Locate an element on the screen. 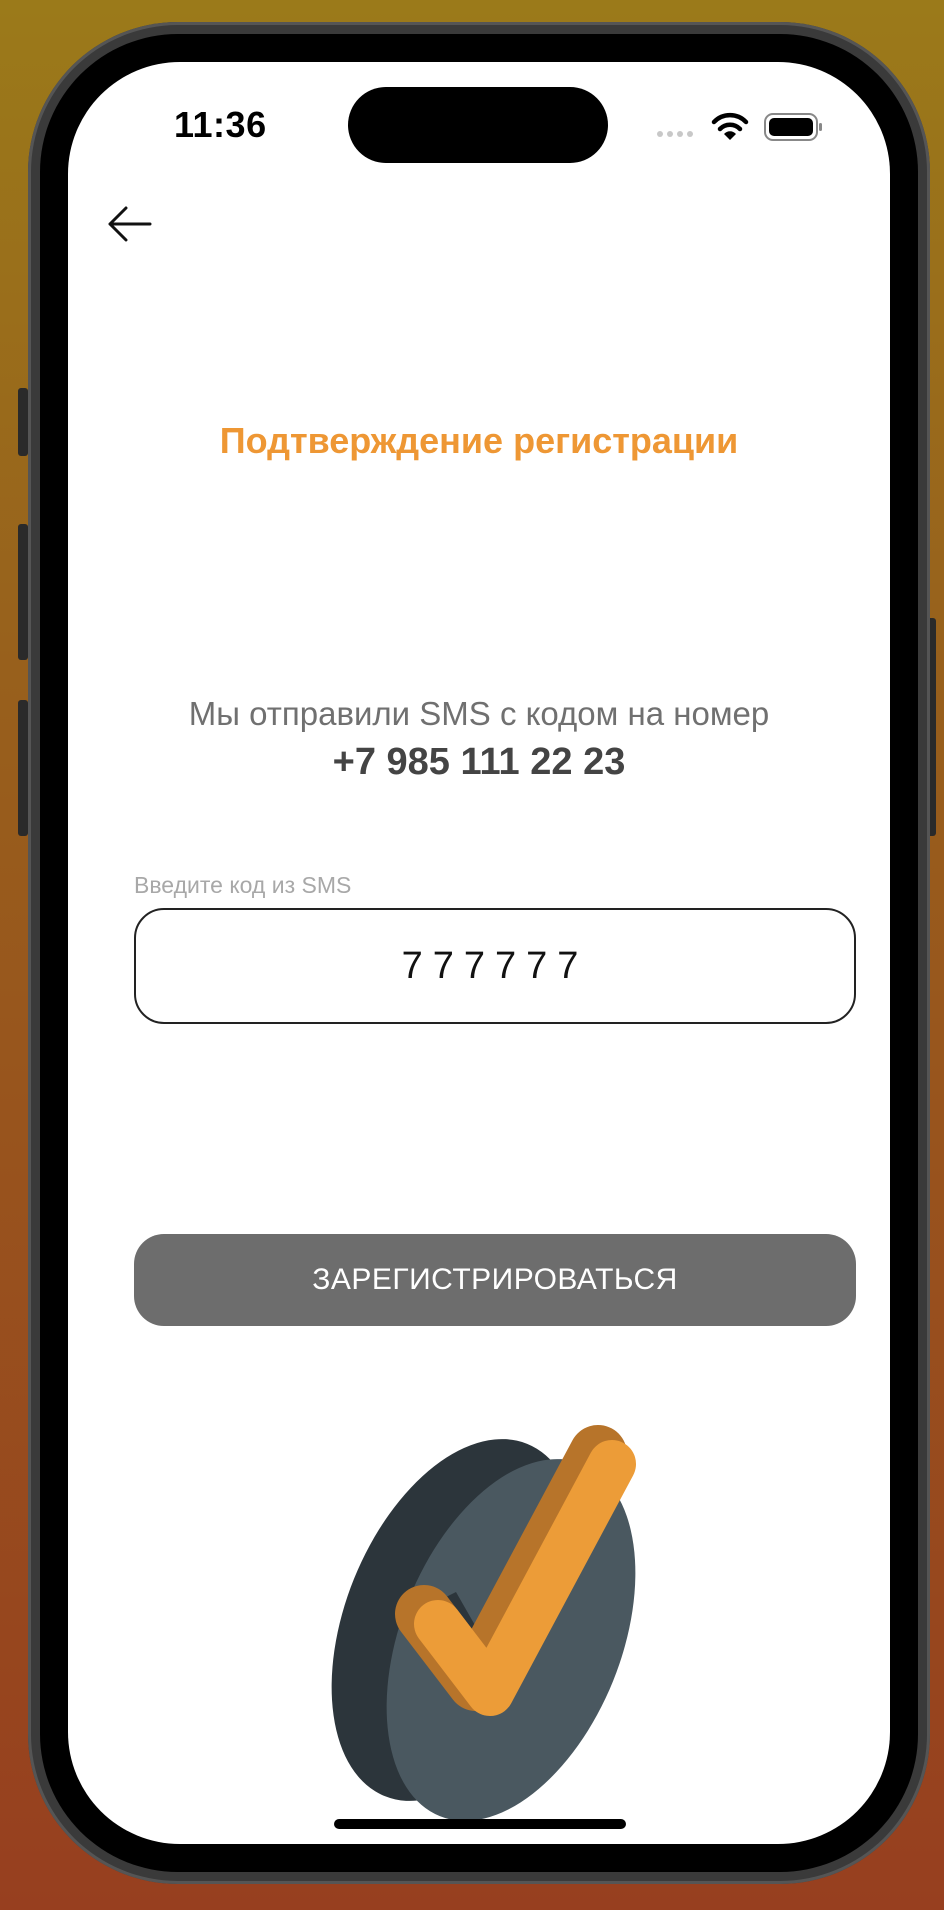 This screenshot has height=1910, width=944. signal-icon is located at coordinates (739, 126).